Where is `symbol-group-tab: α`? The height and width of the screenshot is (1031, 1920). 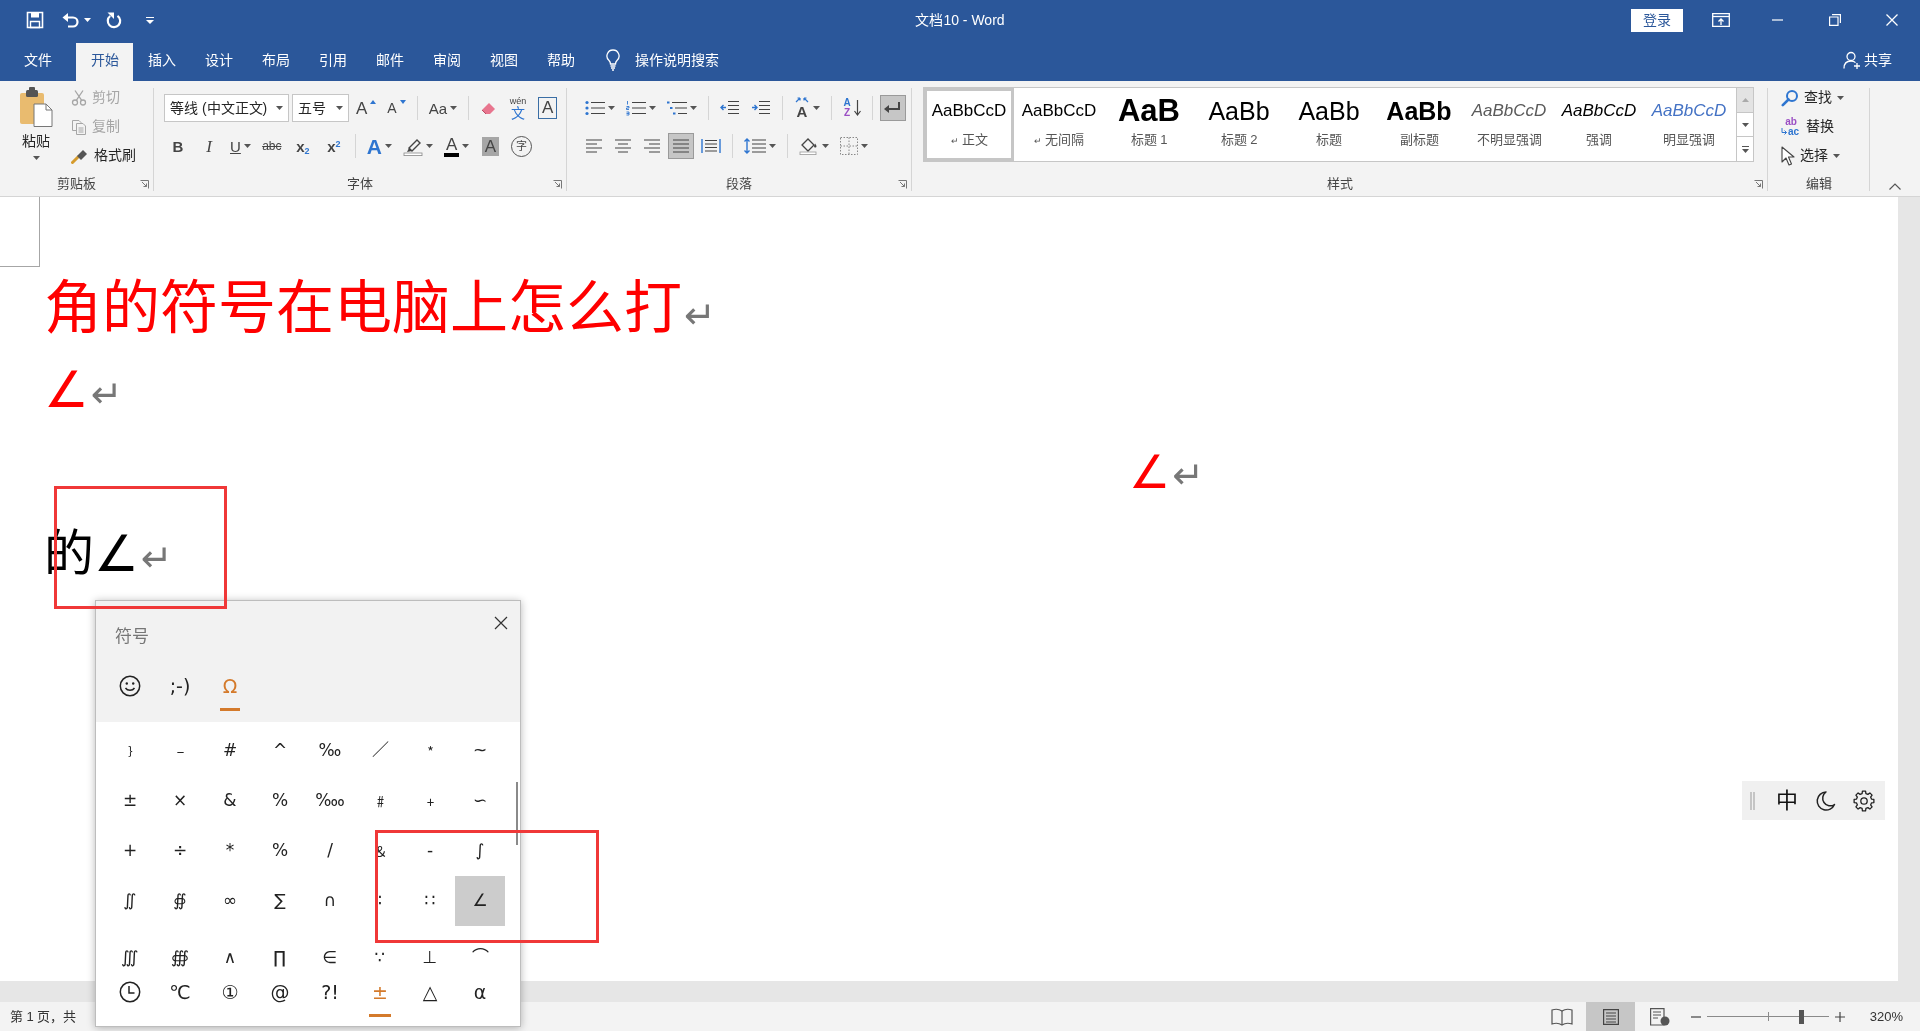
symbol-group-tab: α is located at coordinates (480, 997).